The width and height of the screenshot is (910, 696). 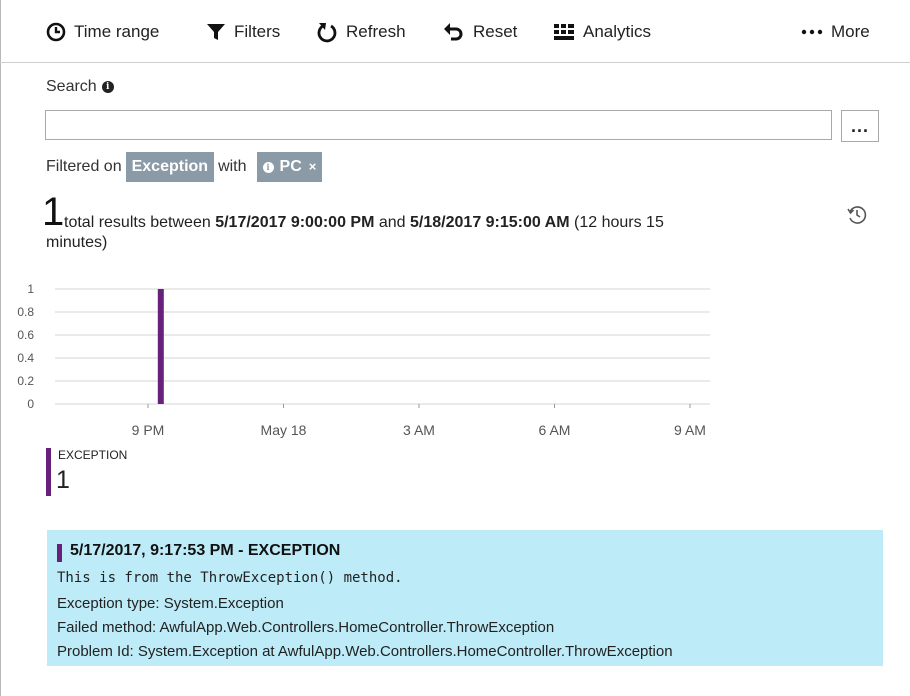 I want to click on more-label: More, so click(x=850, y=31).